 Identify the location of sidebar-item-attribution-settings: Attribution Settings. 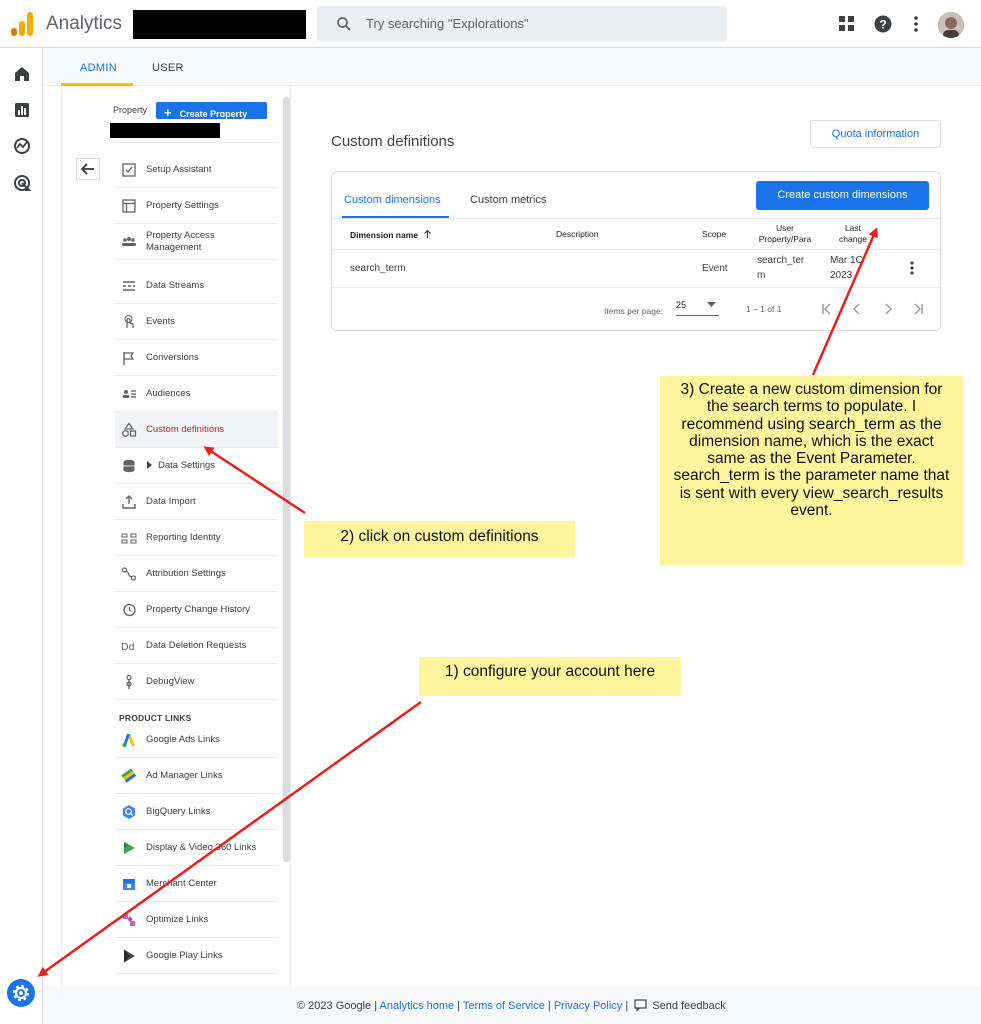
(196, 574).